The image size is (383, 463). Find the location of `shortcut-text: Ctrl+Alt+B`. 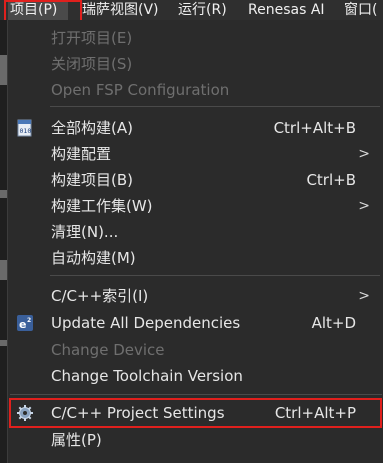

shortcut-text: Ctrl+Alt+B is located at coordinates (314, 128).